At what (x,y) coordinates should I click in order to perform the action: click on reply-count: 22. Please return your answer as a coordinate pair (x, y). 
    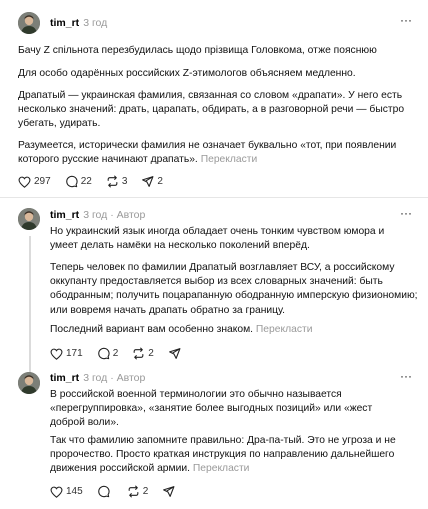
    Looking at the image, I should click on (86, 181).